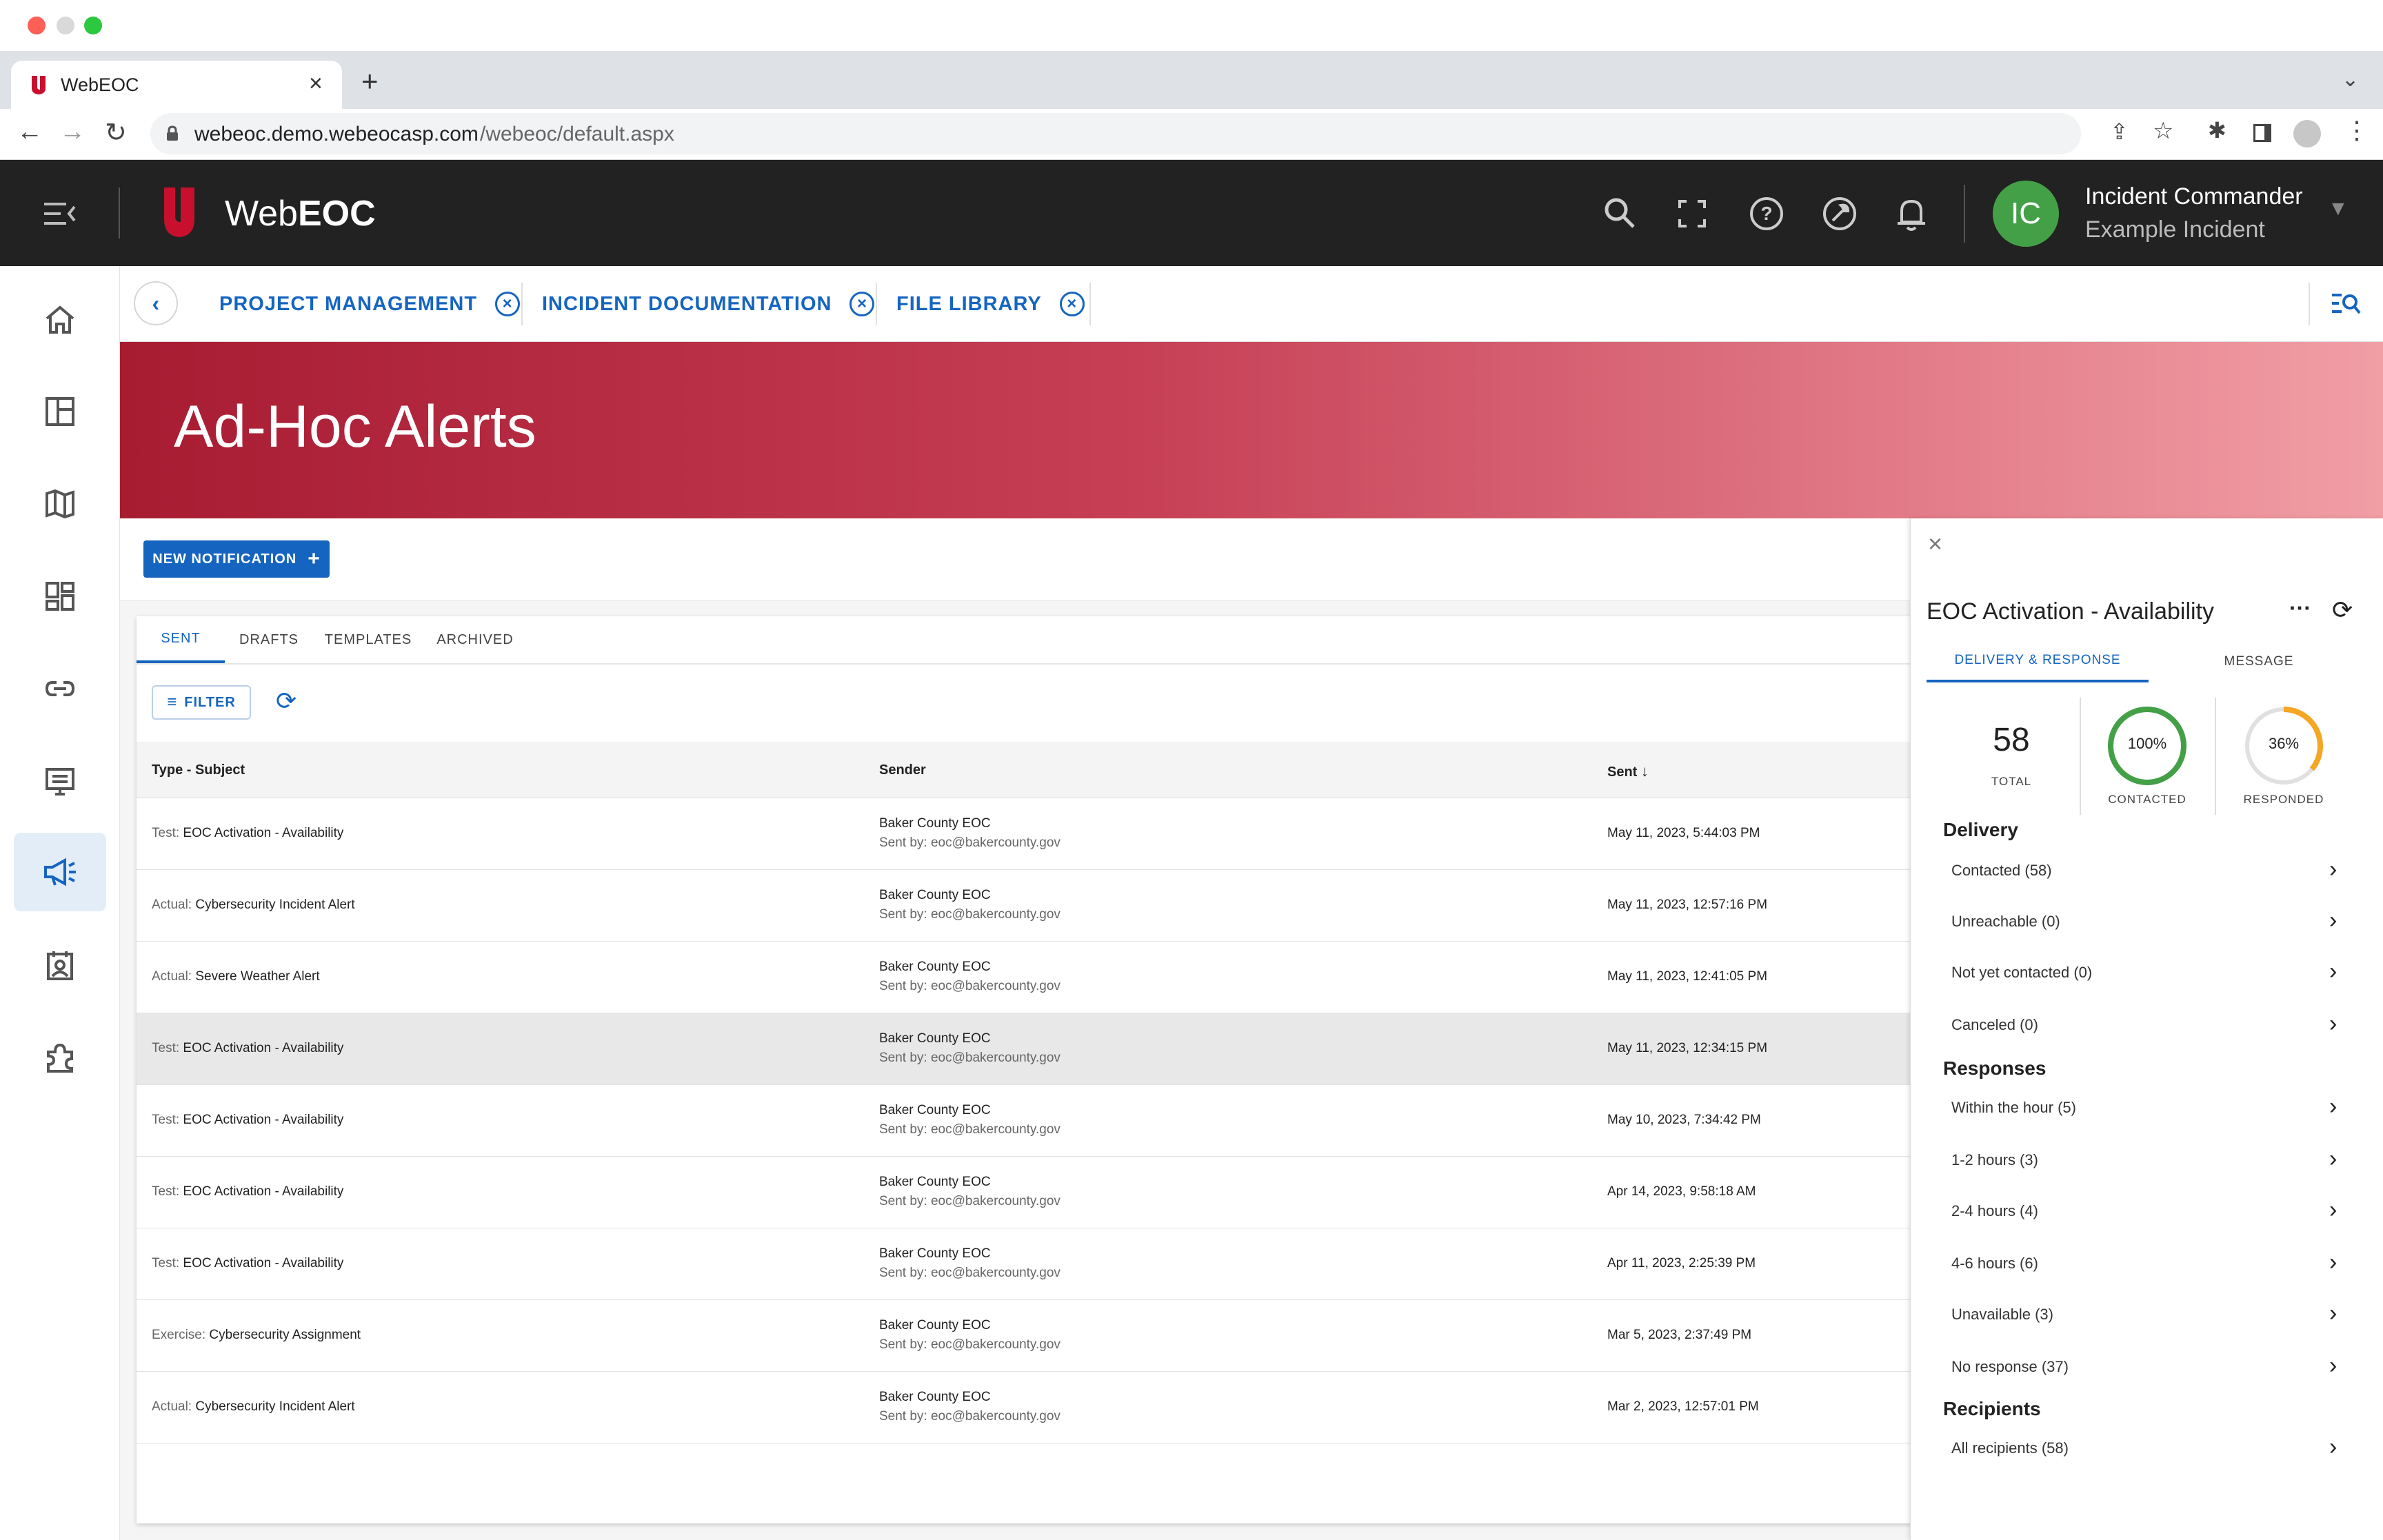  What do you see at coordinates (1692, 214) in the screenshot?
I see `fullscreen-icon` at bounding box center [1692, 214].